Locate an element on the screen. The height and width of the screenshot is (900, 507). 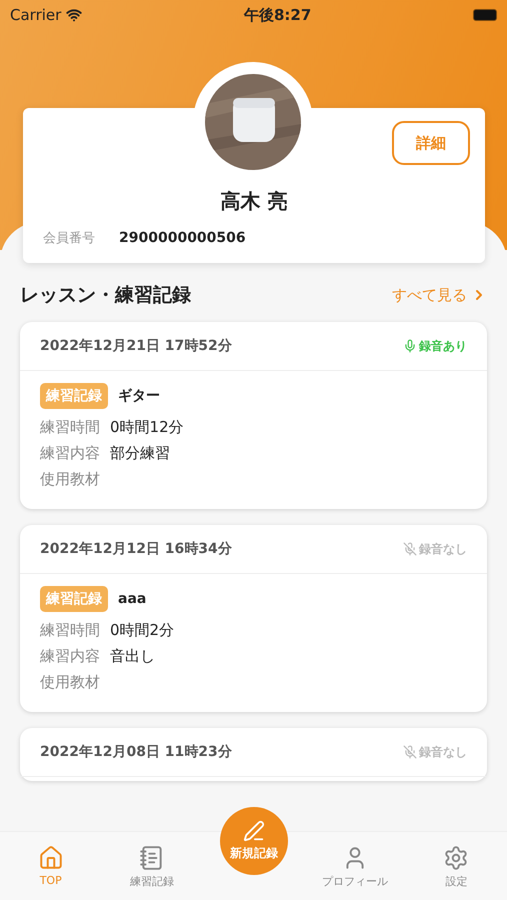
tab-item: TOP is located at coordinates (51, 866).